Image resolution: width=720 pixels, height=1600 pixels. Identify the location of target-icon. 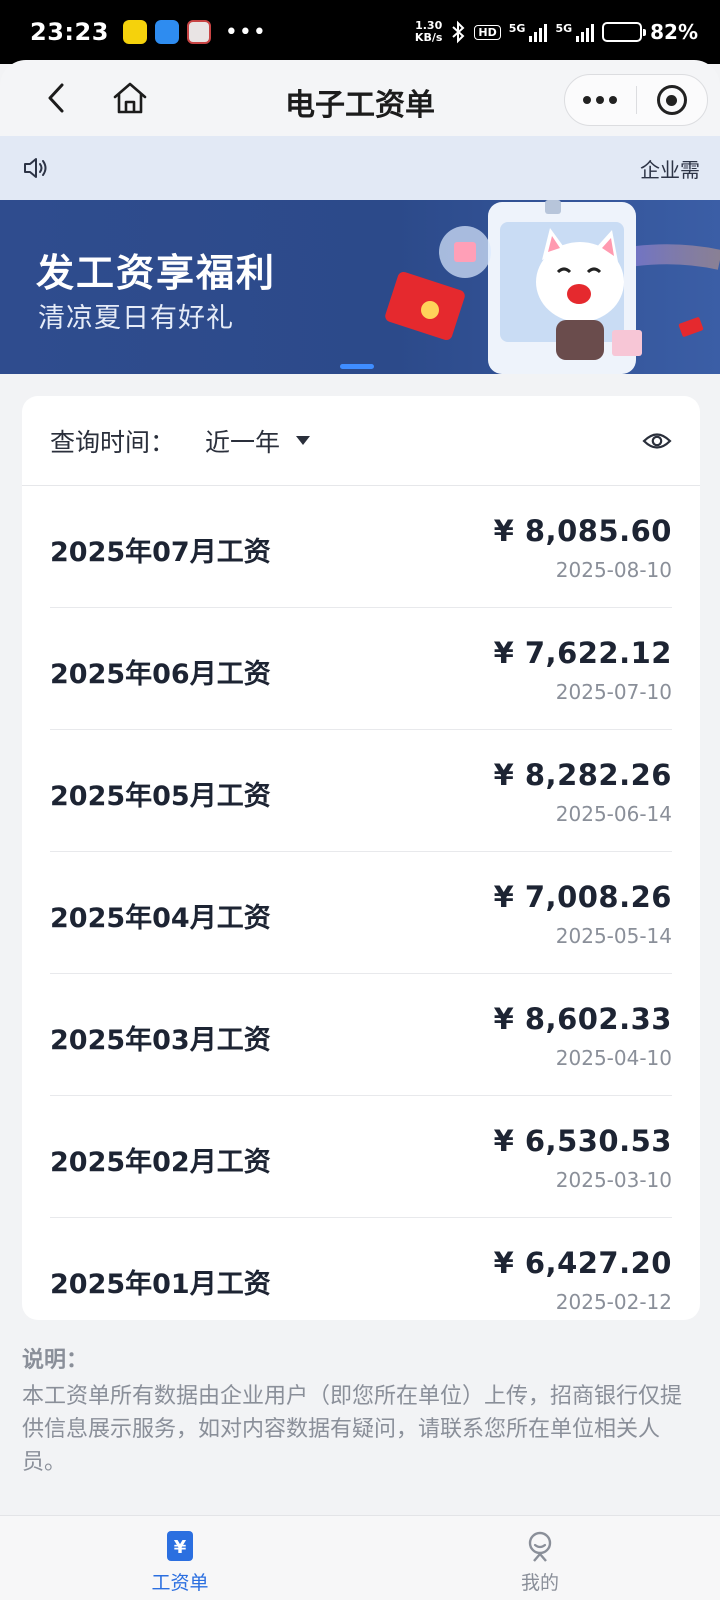
(671, 100).